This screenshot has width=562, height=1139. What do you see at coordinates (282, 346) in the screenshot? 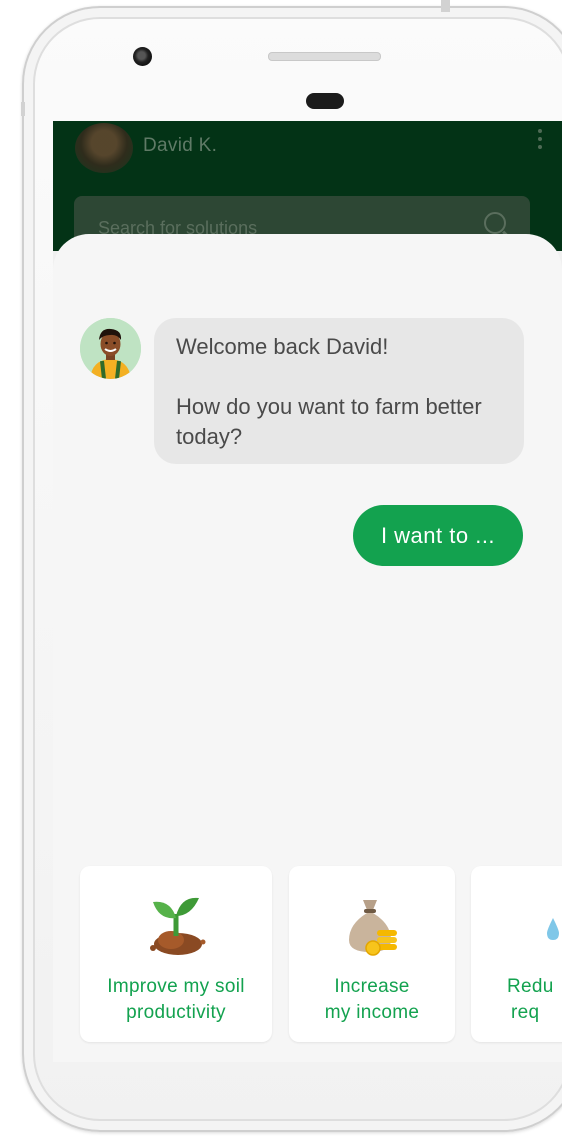
I see `greeting-text: Welcome back David!` at bounding box center [282, 346].